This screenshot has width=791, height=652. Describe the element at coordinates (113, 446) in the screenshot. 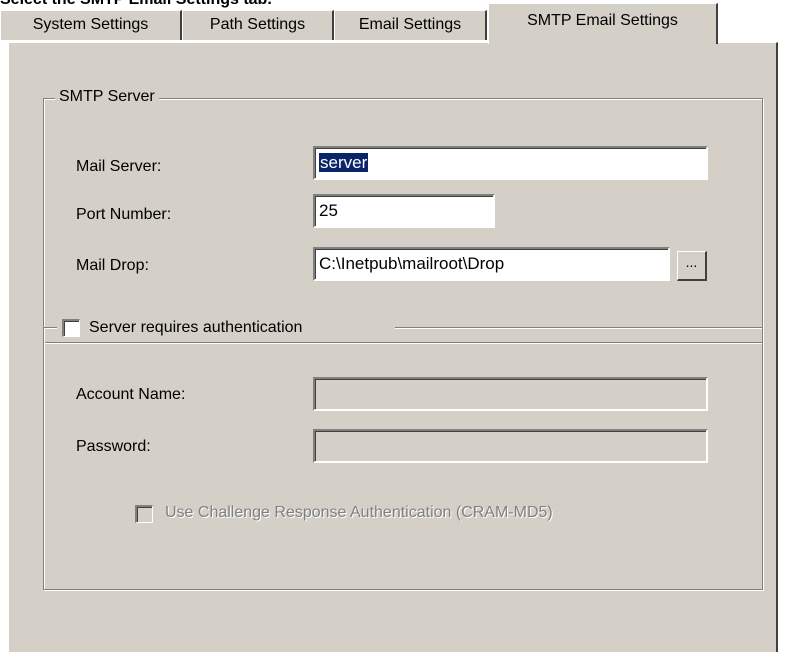

I see `password-label: Password:` at that location.